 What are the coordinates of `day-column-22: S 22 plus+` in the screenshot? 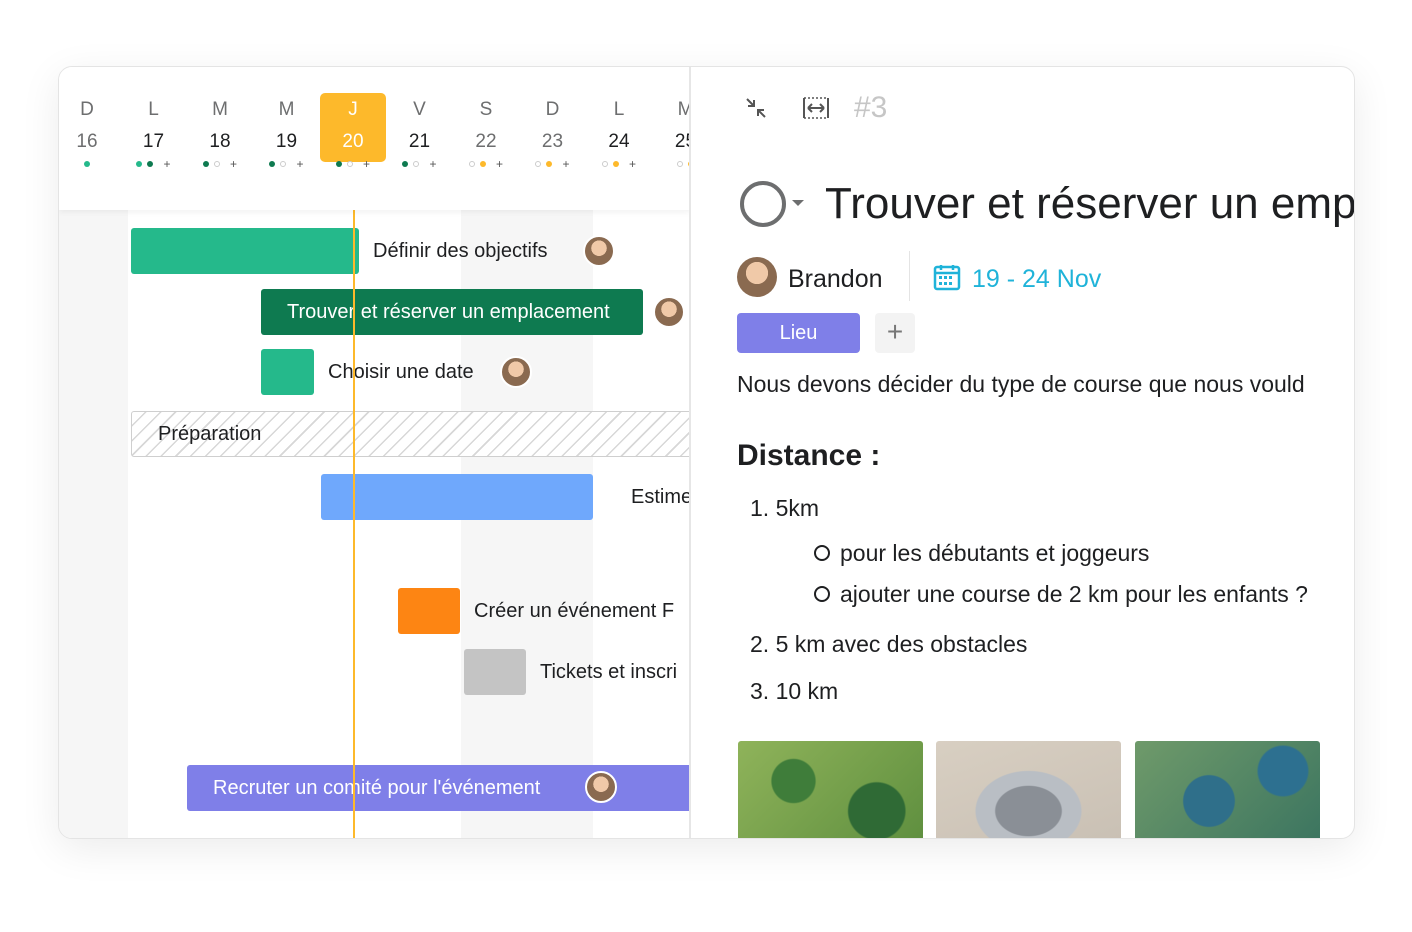 It's located at (486, 132).